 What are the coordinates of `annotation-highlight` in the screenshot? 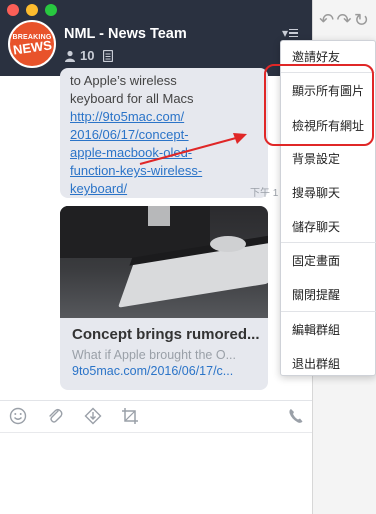 It's located at (319, 105).